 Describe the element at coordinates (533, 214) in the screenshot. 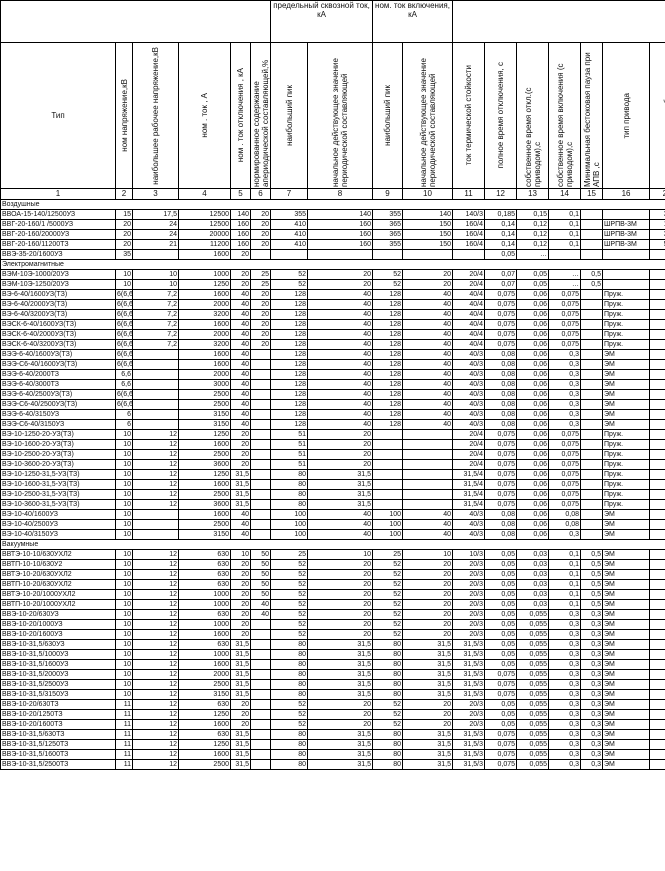

I see `value-cell: 0,15` at that location.